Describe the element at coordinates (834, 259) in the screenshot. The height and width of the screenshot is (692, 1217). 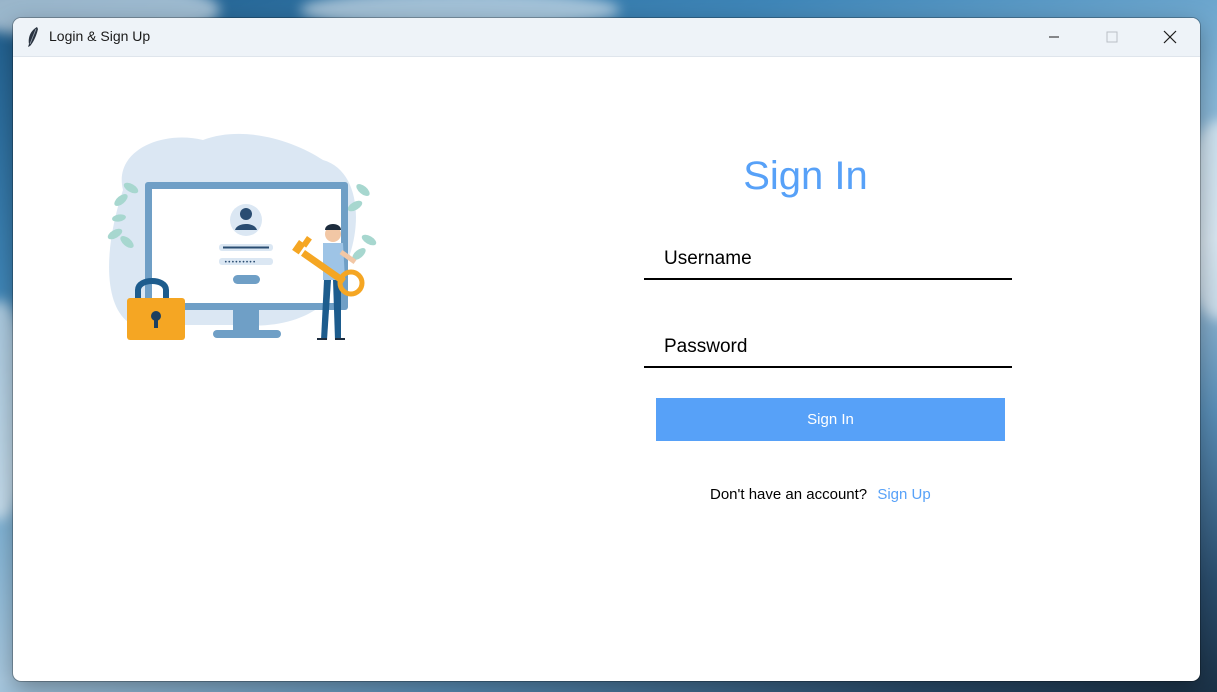
I see `username-input` at that location.